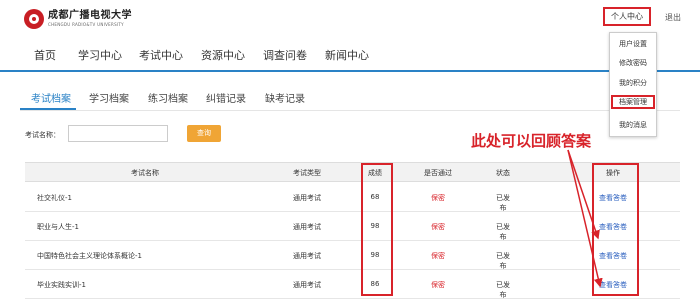  Describe the element at coordinates (633, 102) in the screenshot. I see `dropdown-item-archive-management: 档案管理` at that location.